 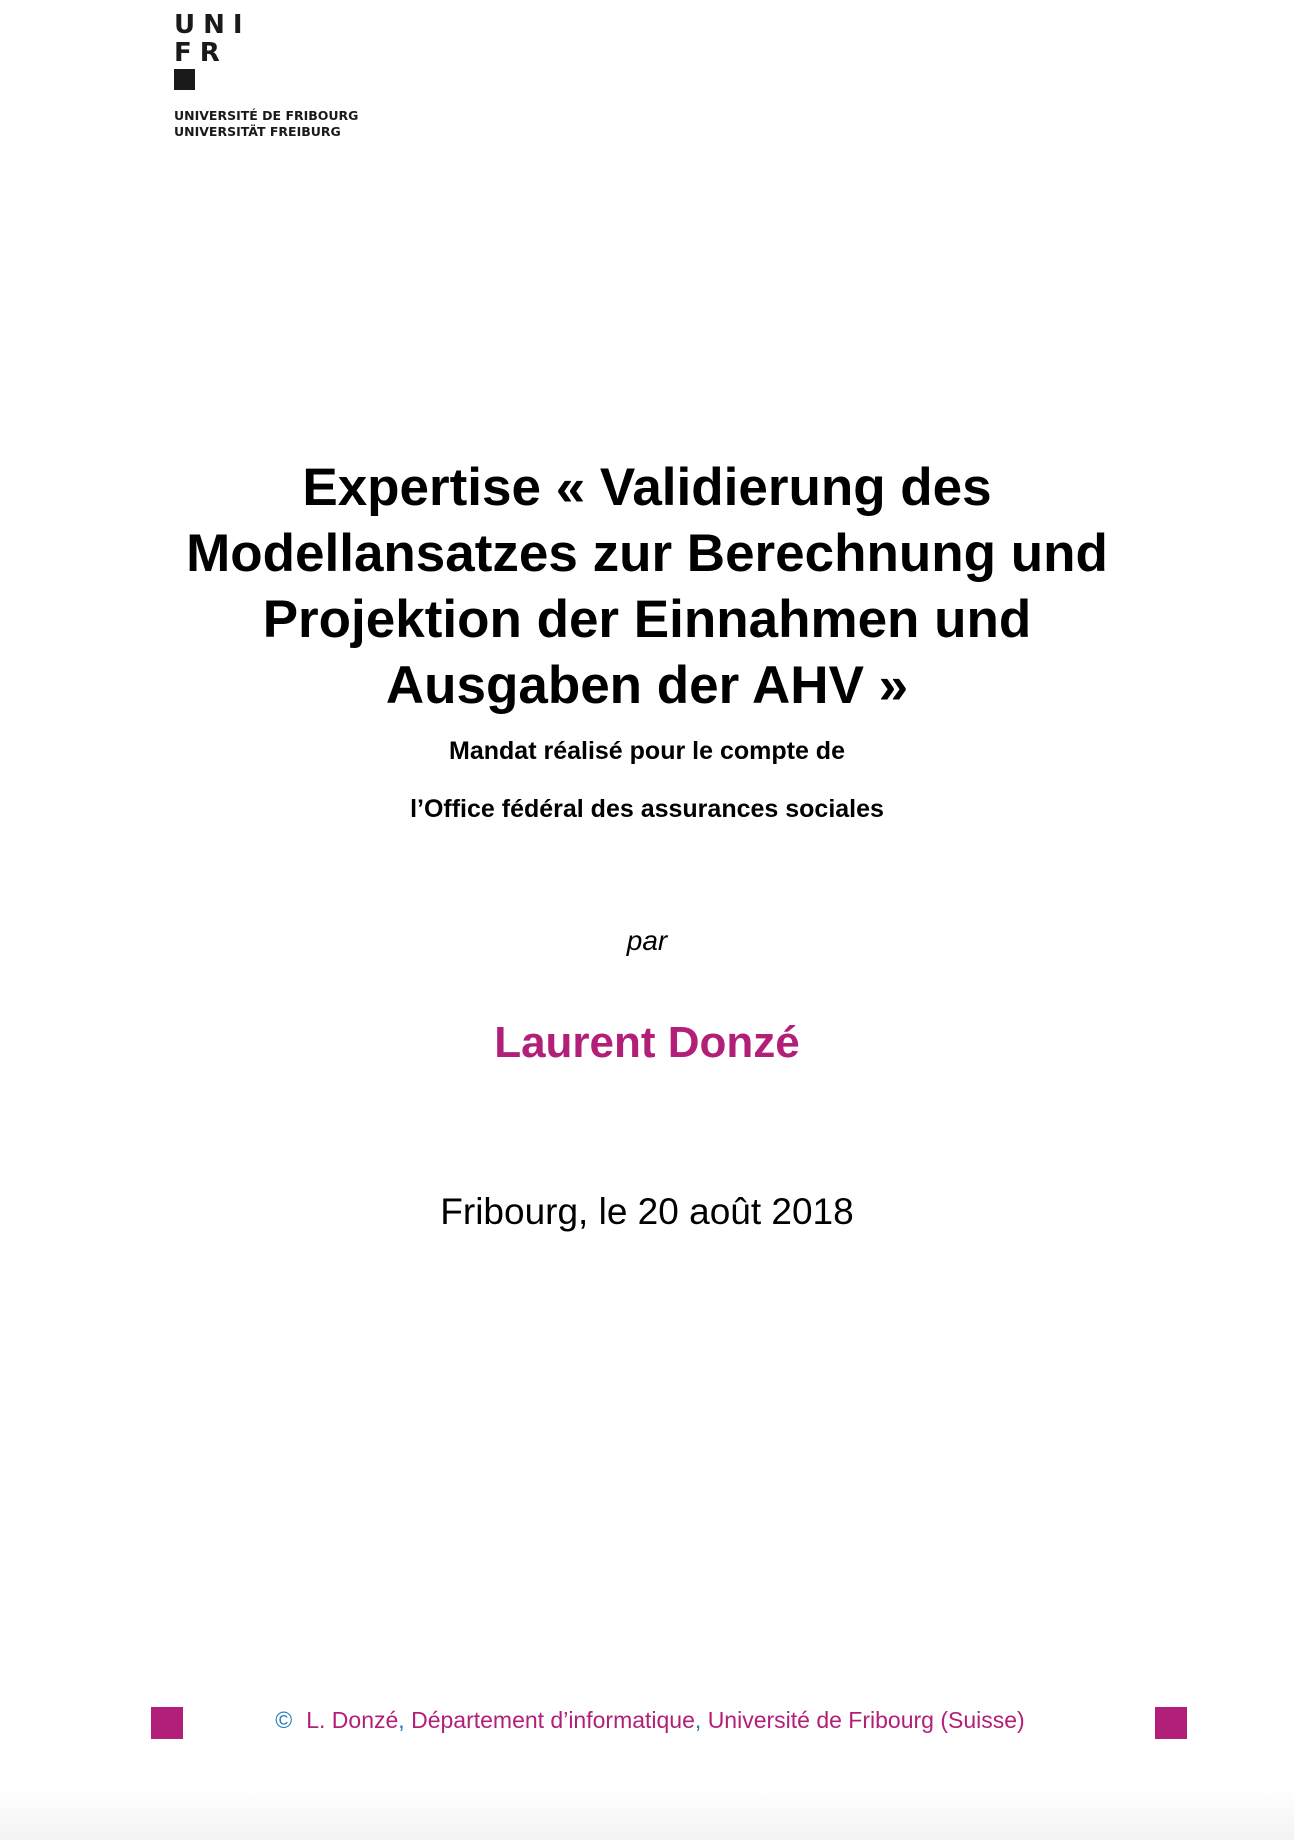 What do you see at coordinates (284, 1720) in the screenshot?
I see `copyright-icon: ©` at bounding box center [284, 1720].